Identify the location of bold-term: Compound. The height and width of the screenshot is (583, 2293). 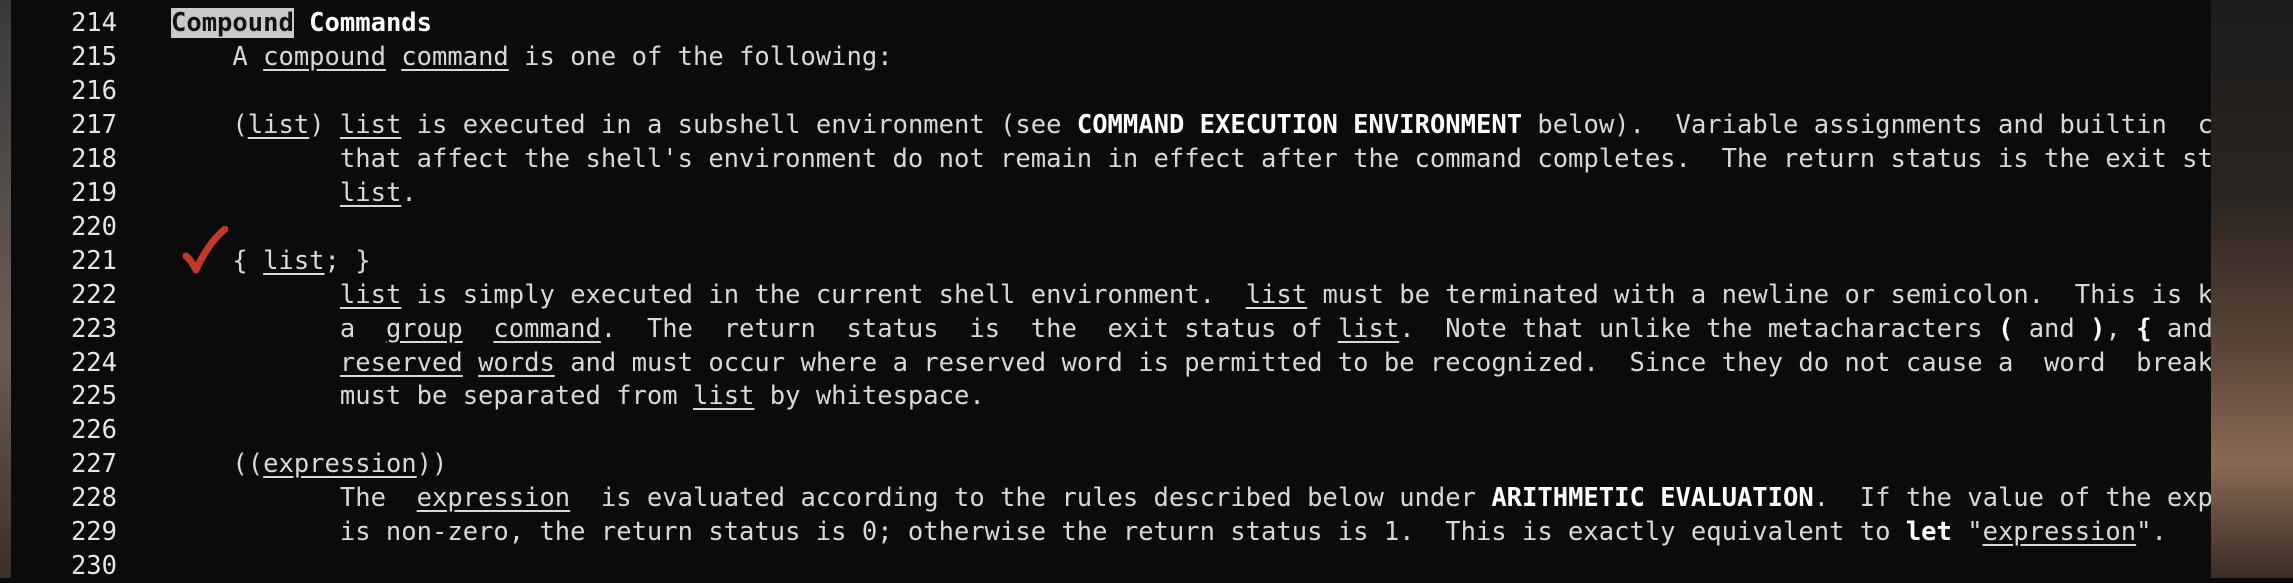
(232, 23).